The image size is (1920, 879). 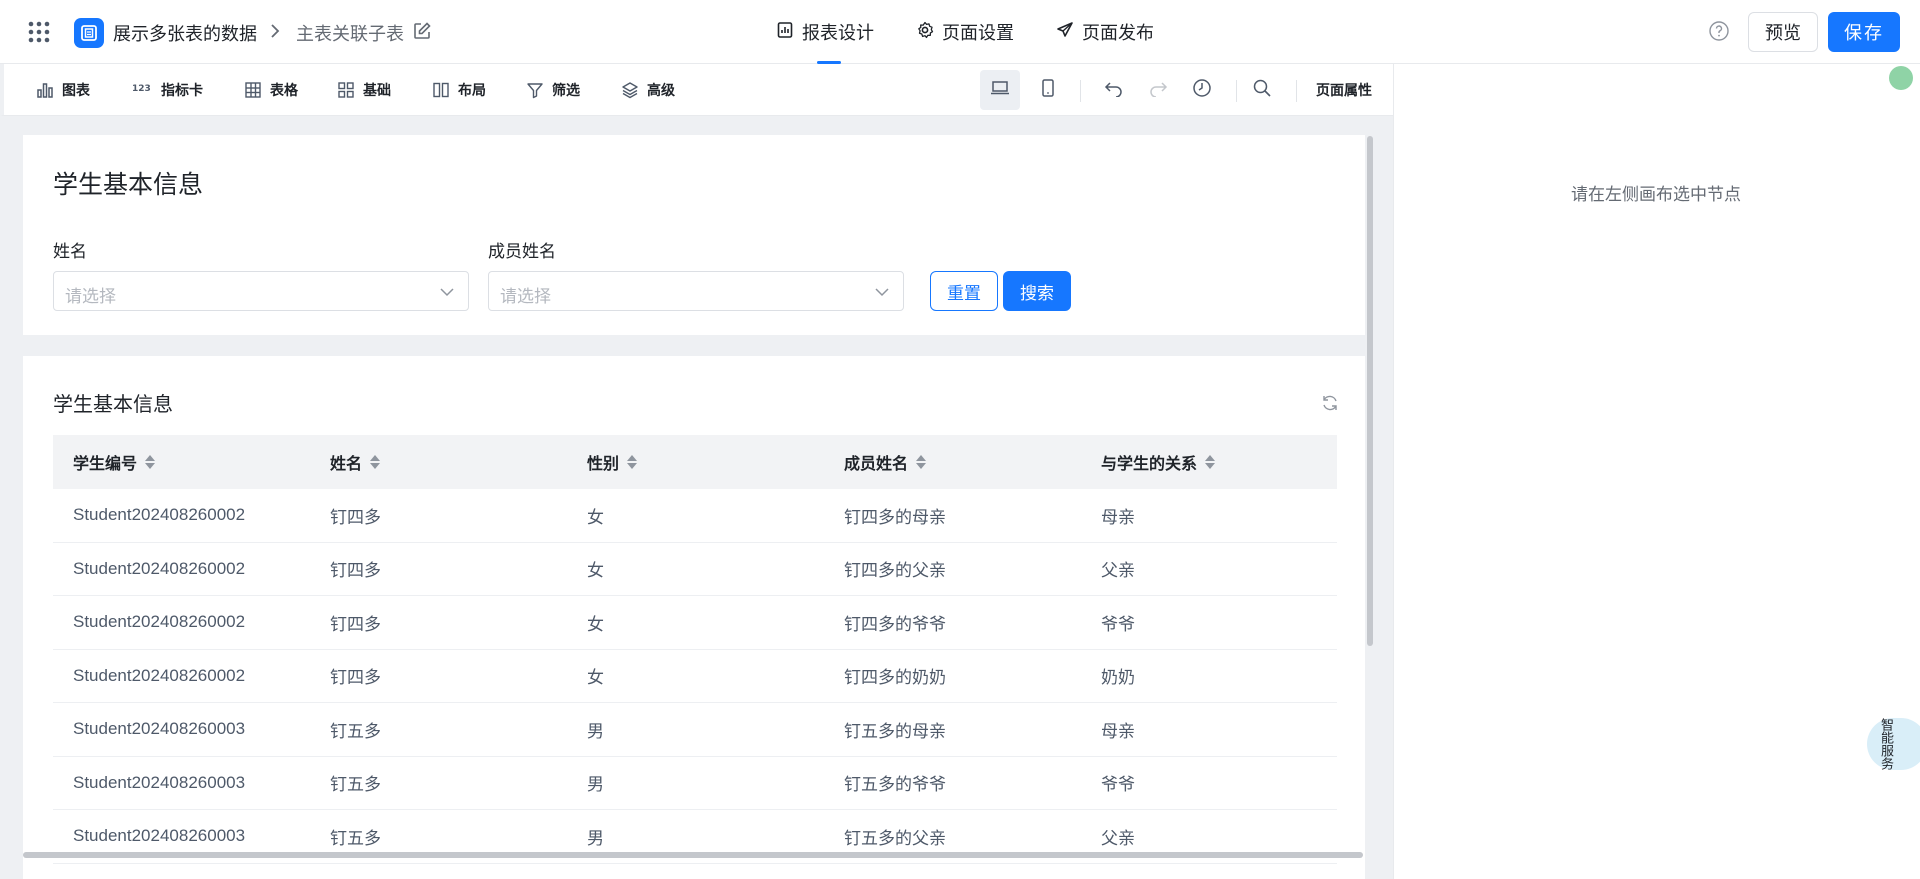 I want to click on cell-student-id: Student202408260002, so click(x=159, y=622).